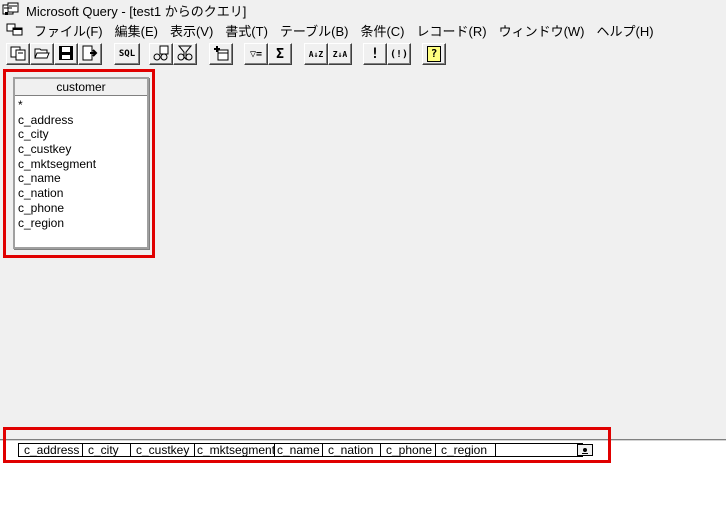  I want to click on show-tables-icon, so click(161, 54).